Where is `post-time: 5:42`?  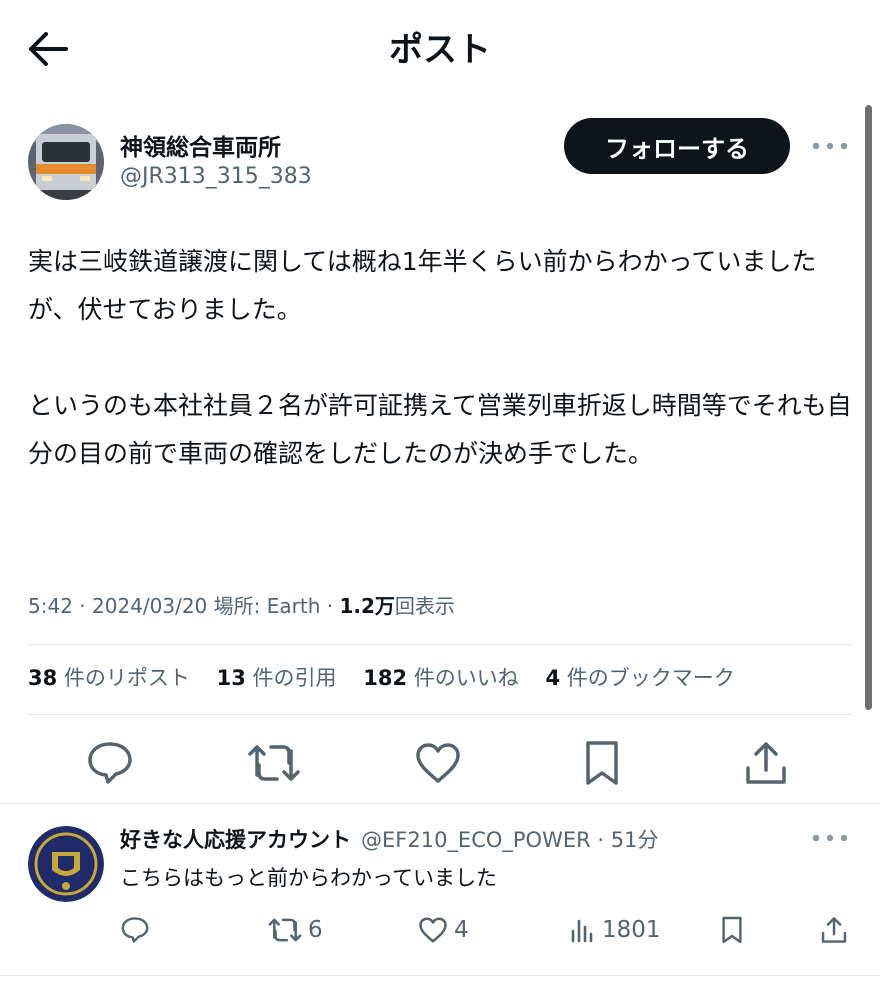
post-time: 5:42 is located at coordinates (50, 606).